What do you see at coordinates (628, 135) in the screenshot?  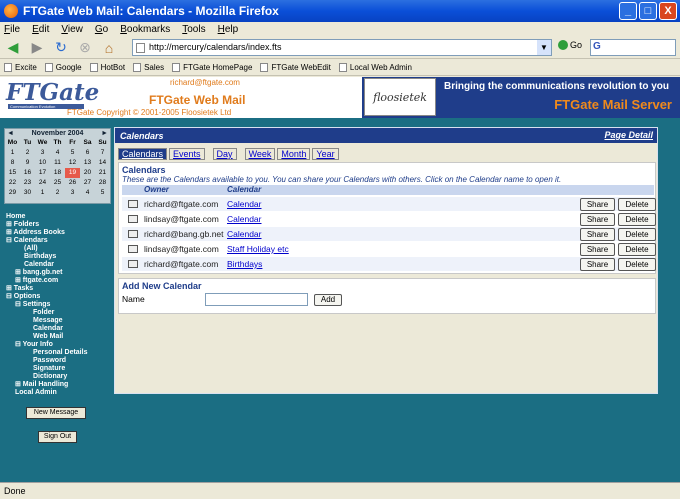 I see `page-detail-link: Page Detail` at bounding box center [628, 135].